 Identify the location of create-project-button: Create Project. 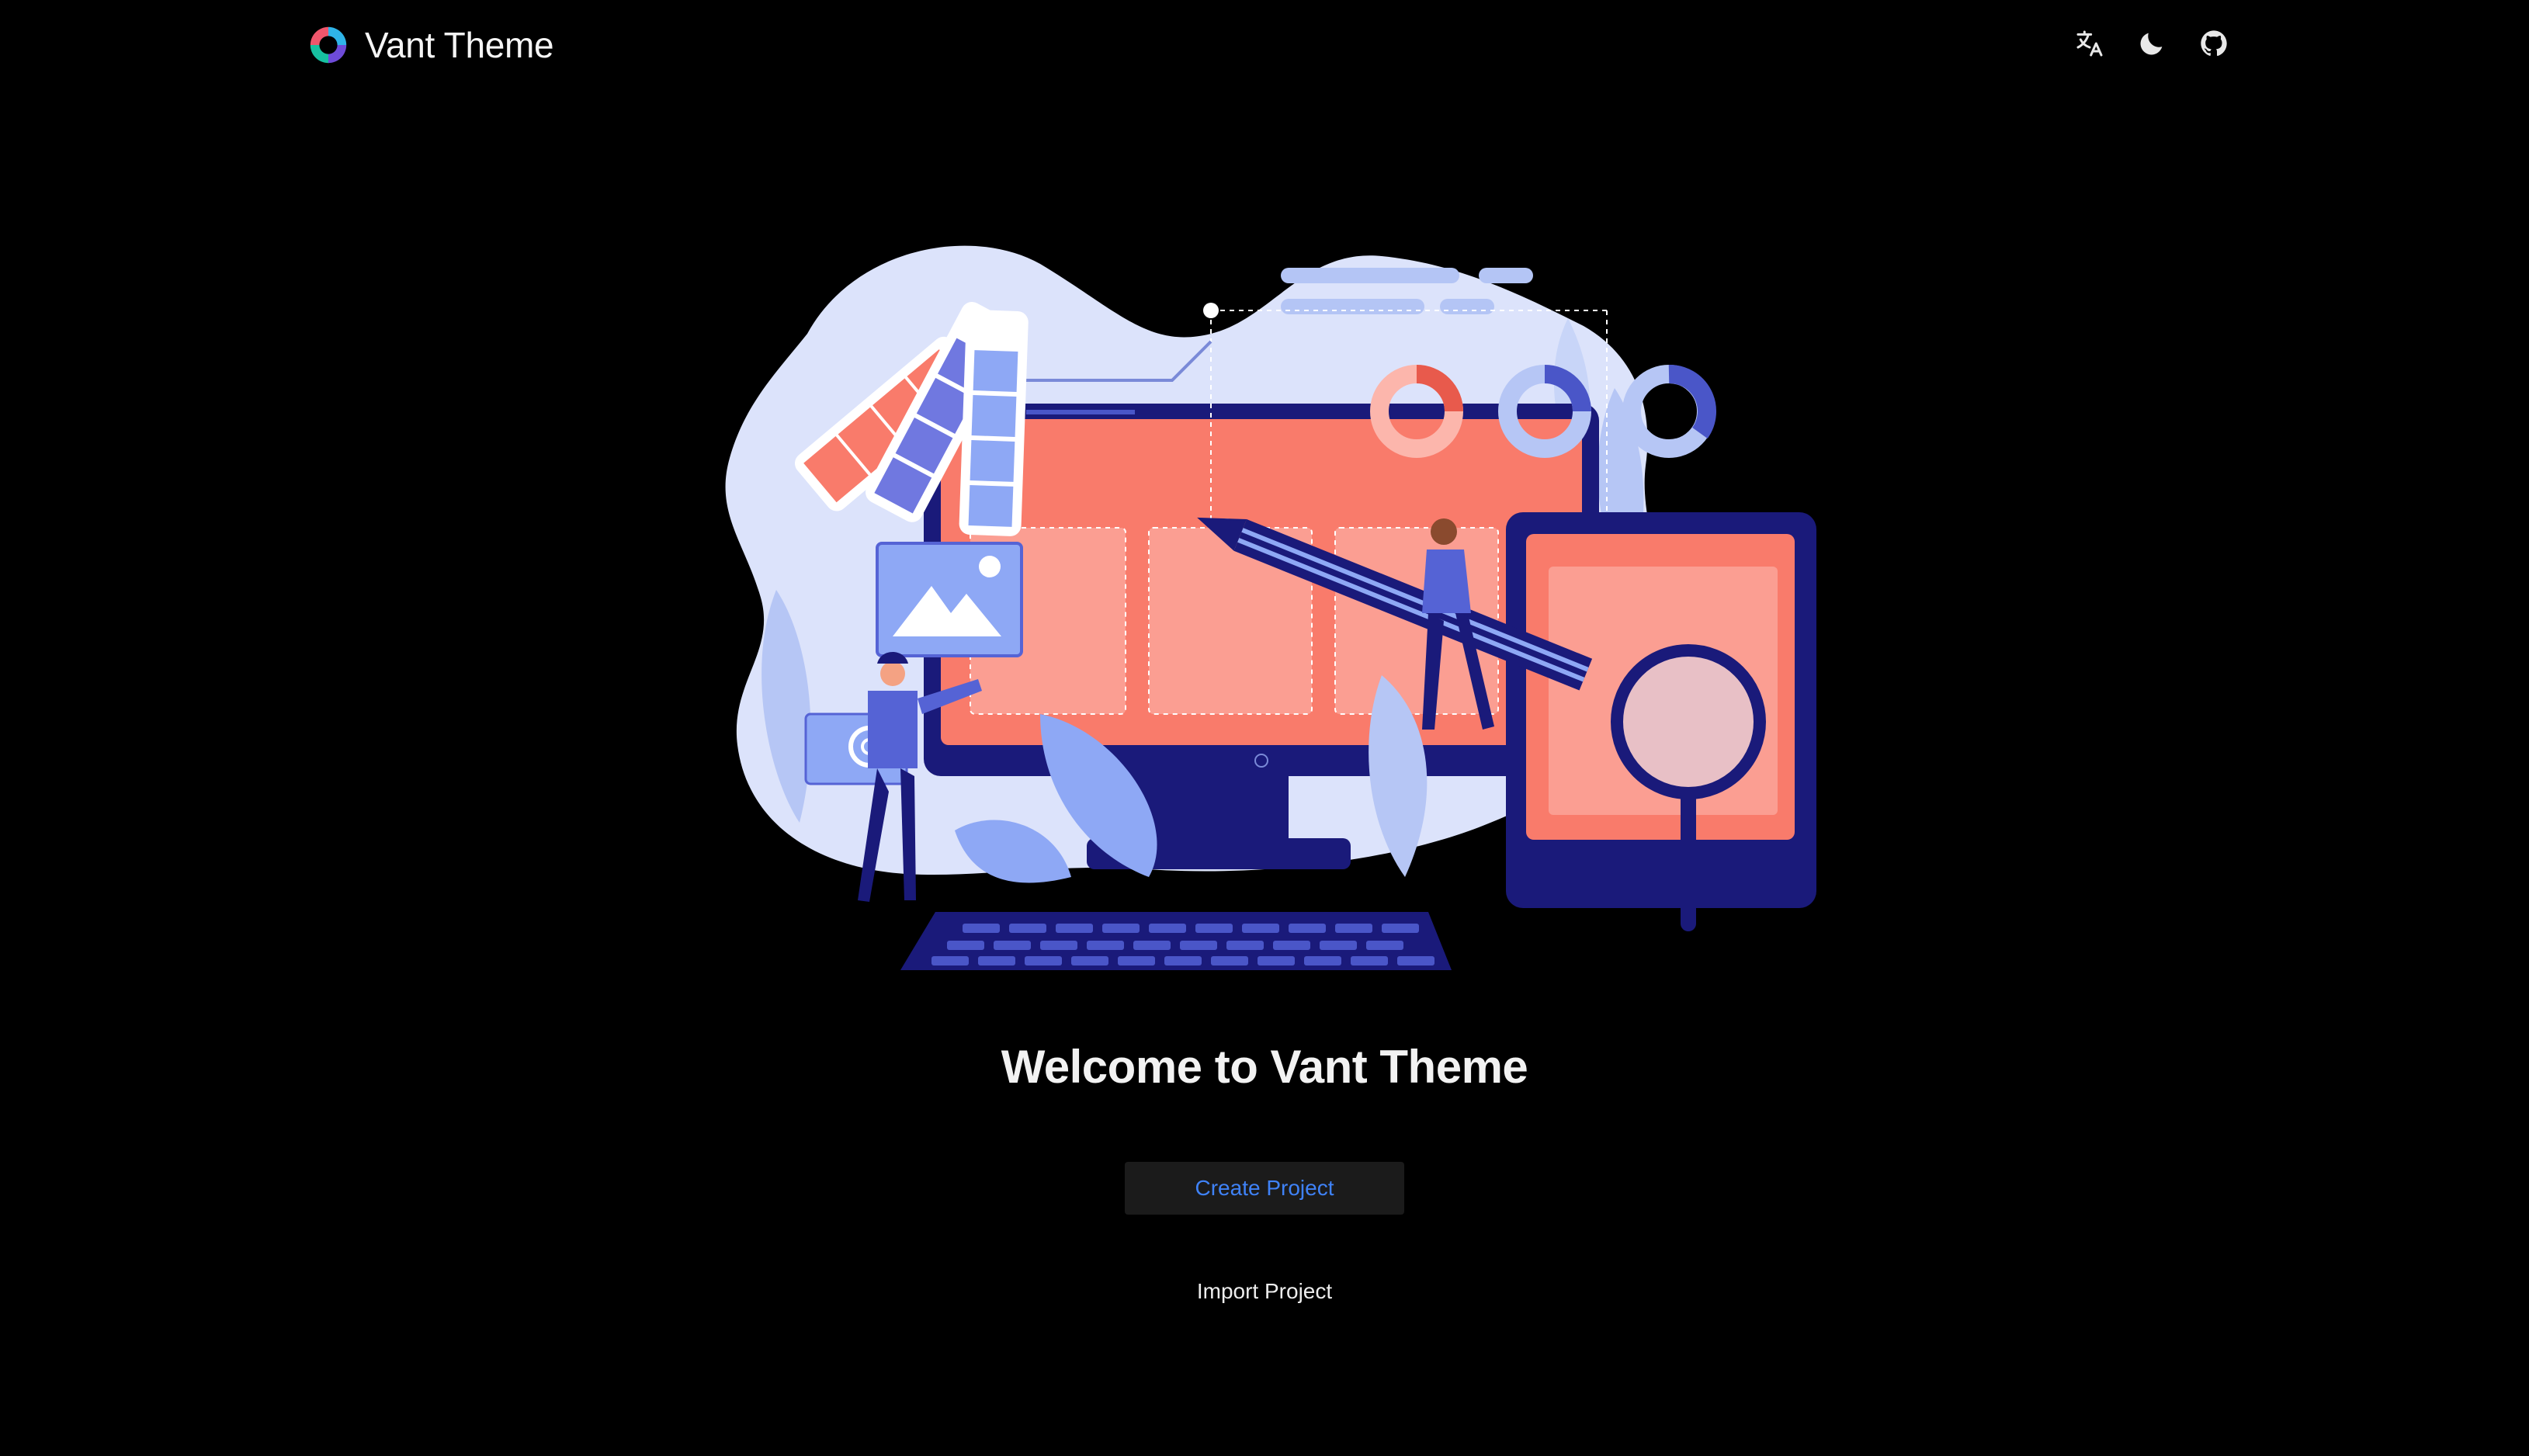
(1264, 1188).